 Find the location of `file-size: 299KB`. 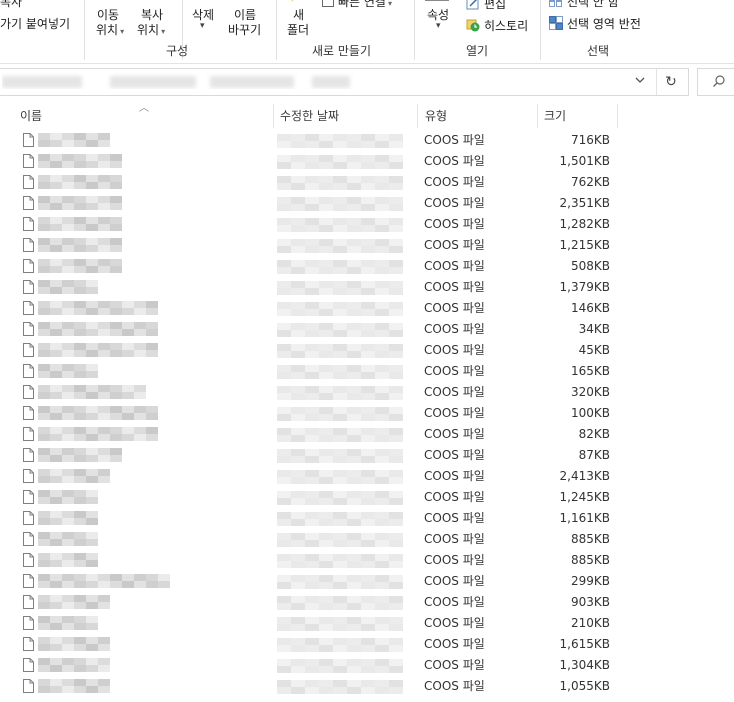

file-size: 299KB is located at coordinates (590, 581).